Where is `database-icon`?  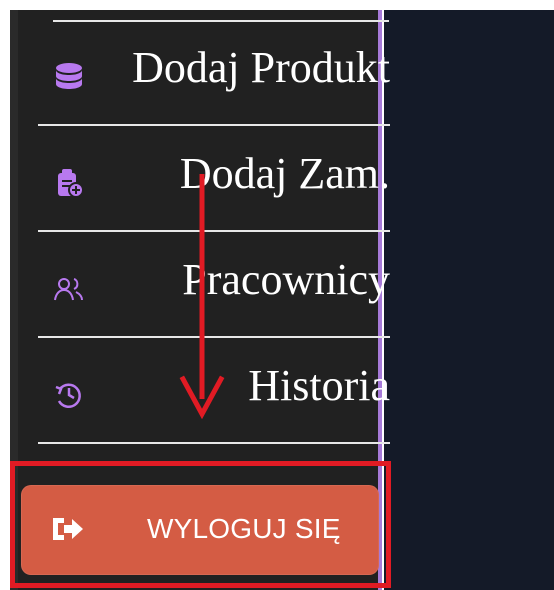
database-icon is located at coordinates (69, 77).